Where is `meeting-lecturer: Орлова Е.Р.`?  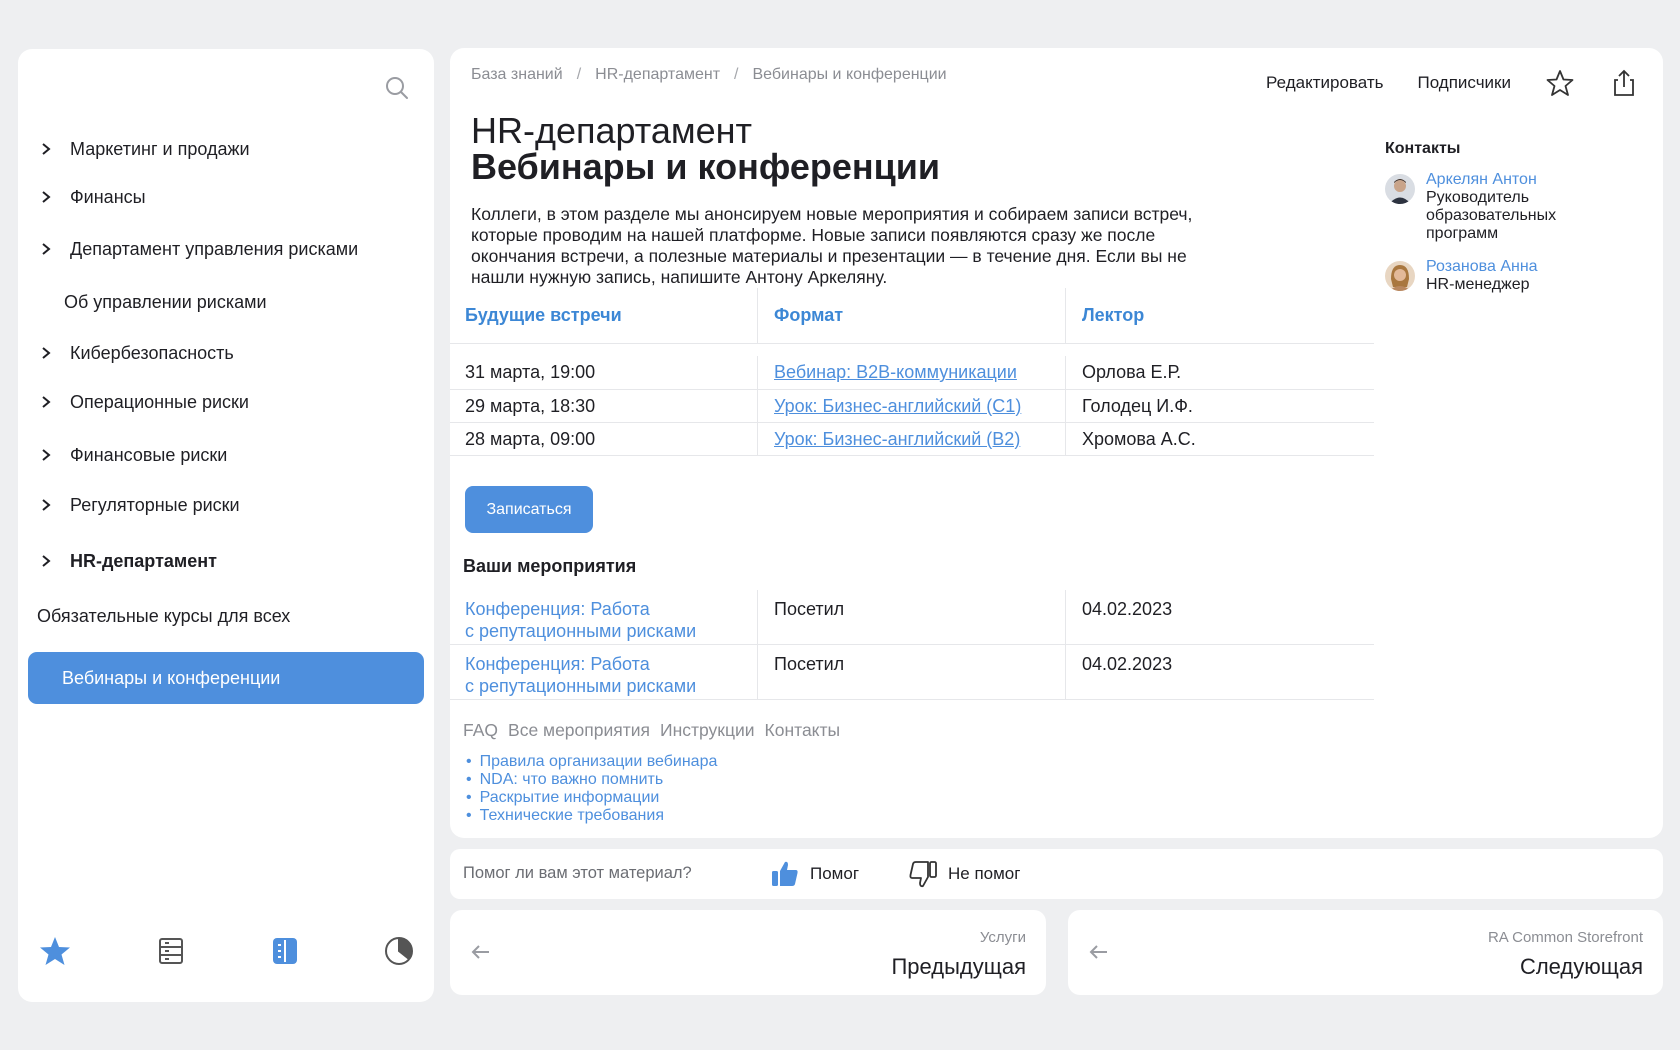 meeting-lecturer: Орлова Е.Р. is located at coordinates (1219, 372).